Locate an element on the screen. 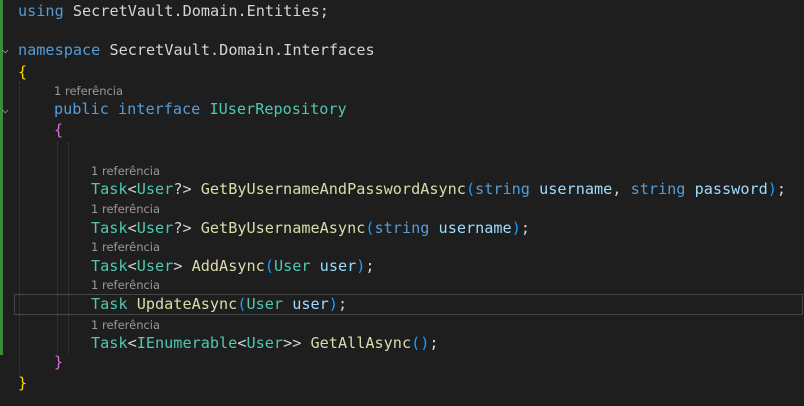 Image resolution: width=804 pixels, height=406 pixels. interface-name: IUserRepository is located at coordinates (278, 109).